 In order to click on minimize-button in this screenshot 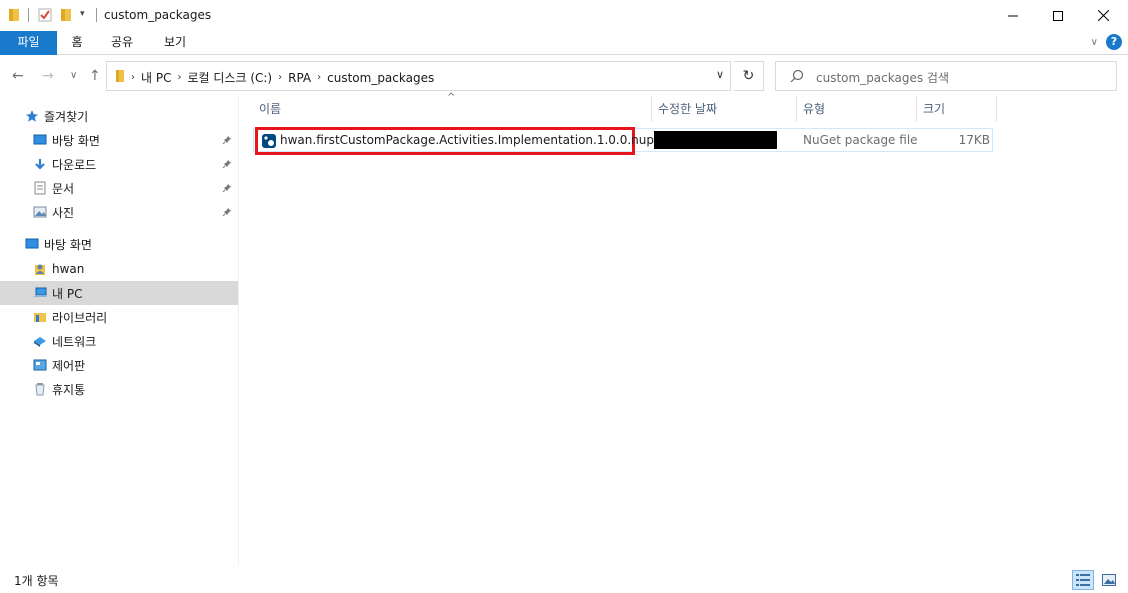, I will do `click(1013, 15)`.